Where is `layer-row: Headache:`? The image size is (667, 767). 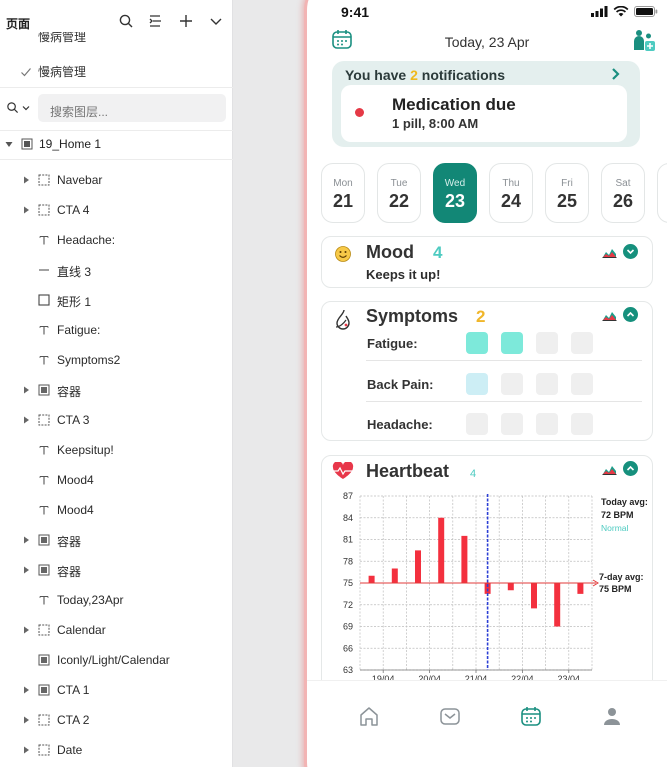 layer-row: Headache: is located at coordinates (116, 240).